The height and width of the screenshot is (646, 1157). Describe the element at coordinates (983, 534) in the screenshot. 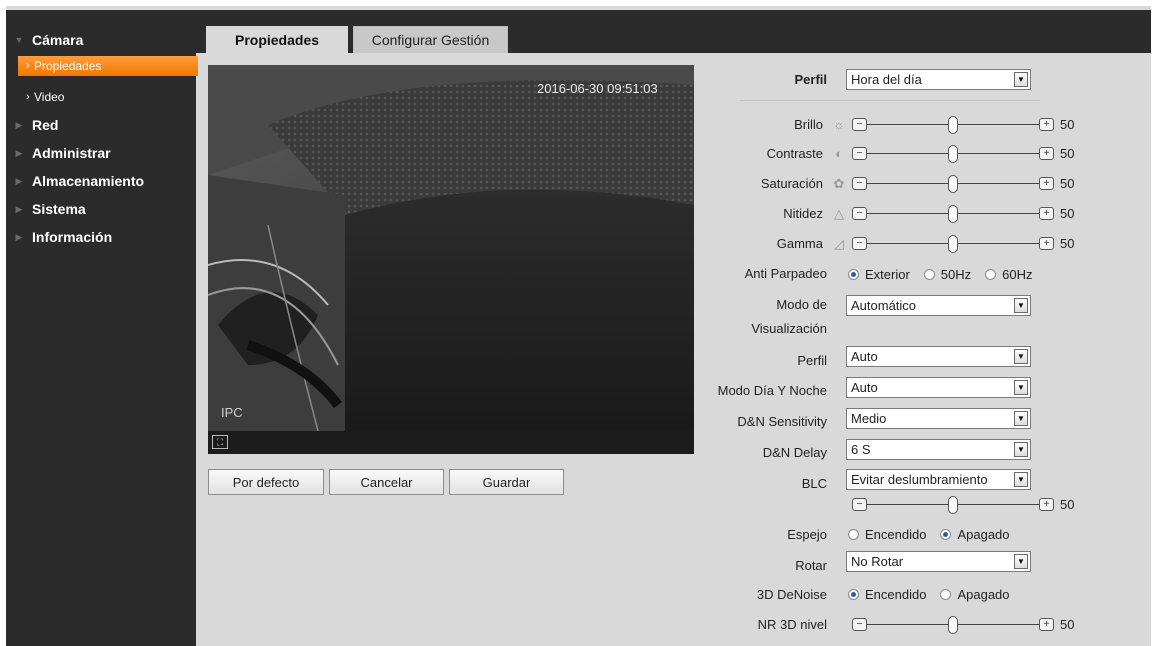

I see `radio-label: Apagado` at that location.